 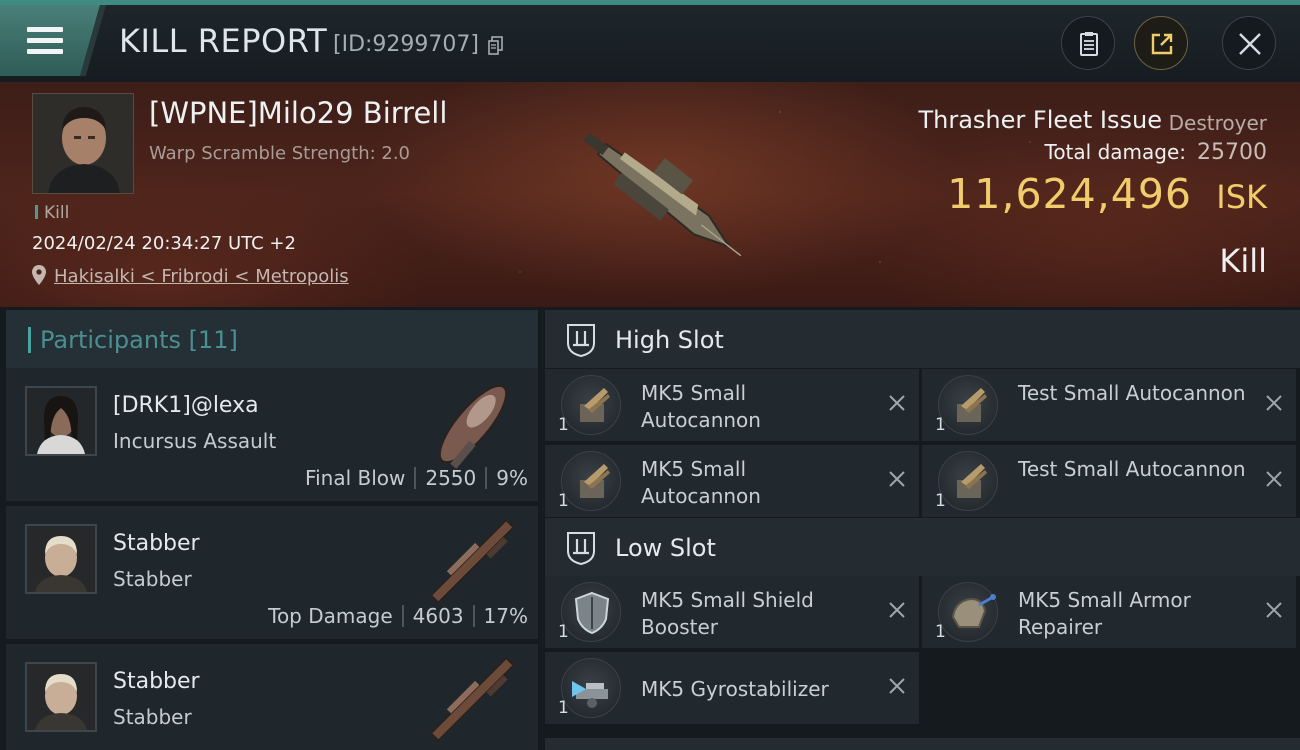 I want to click on victim-name: [WPNE]Milo29 Birrell, so click(x=298, y=113).